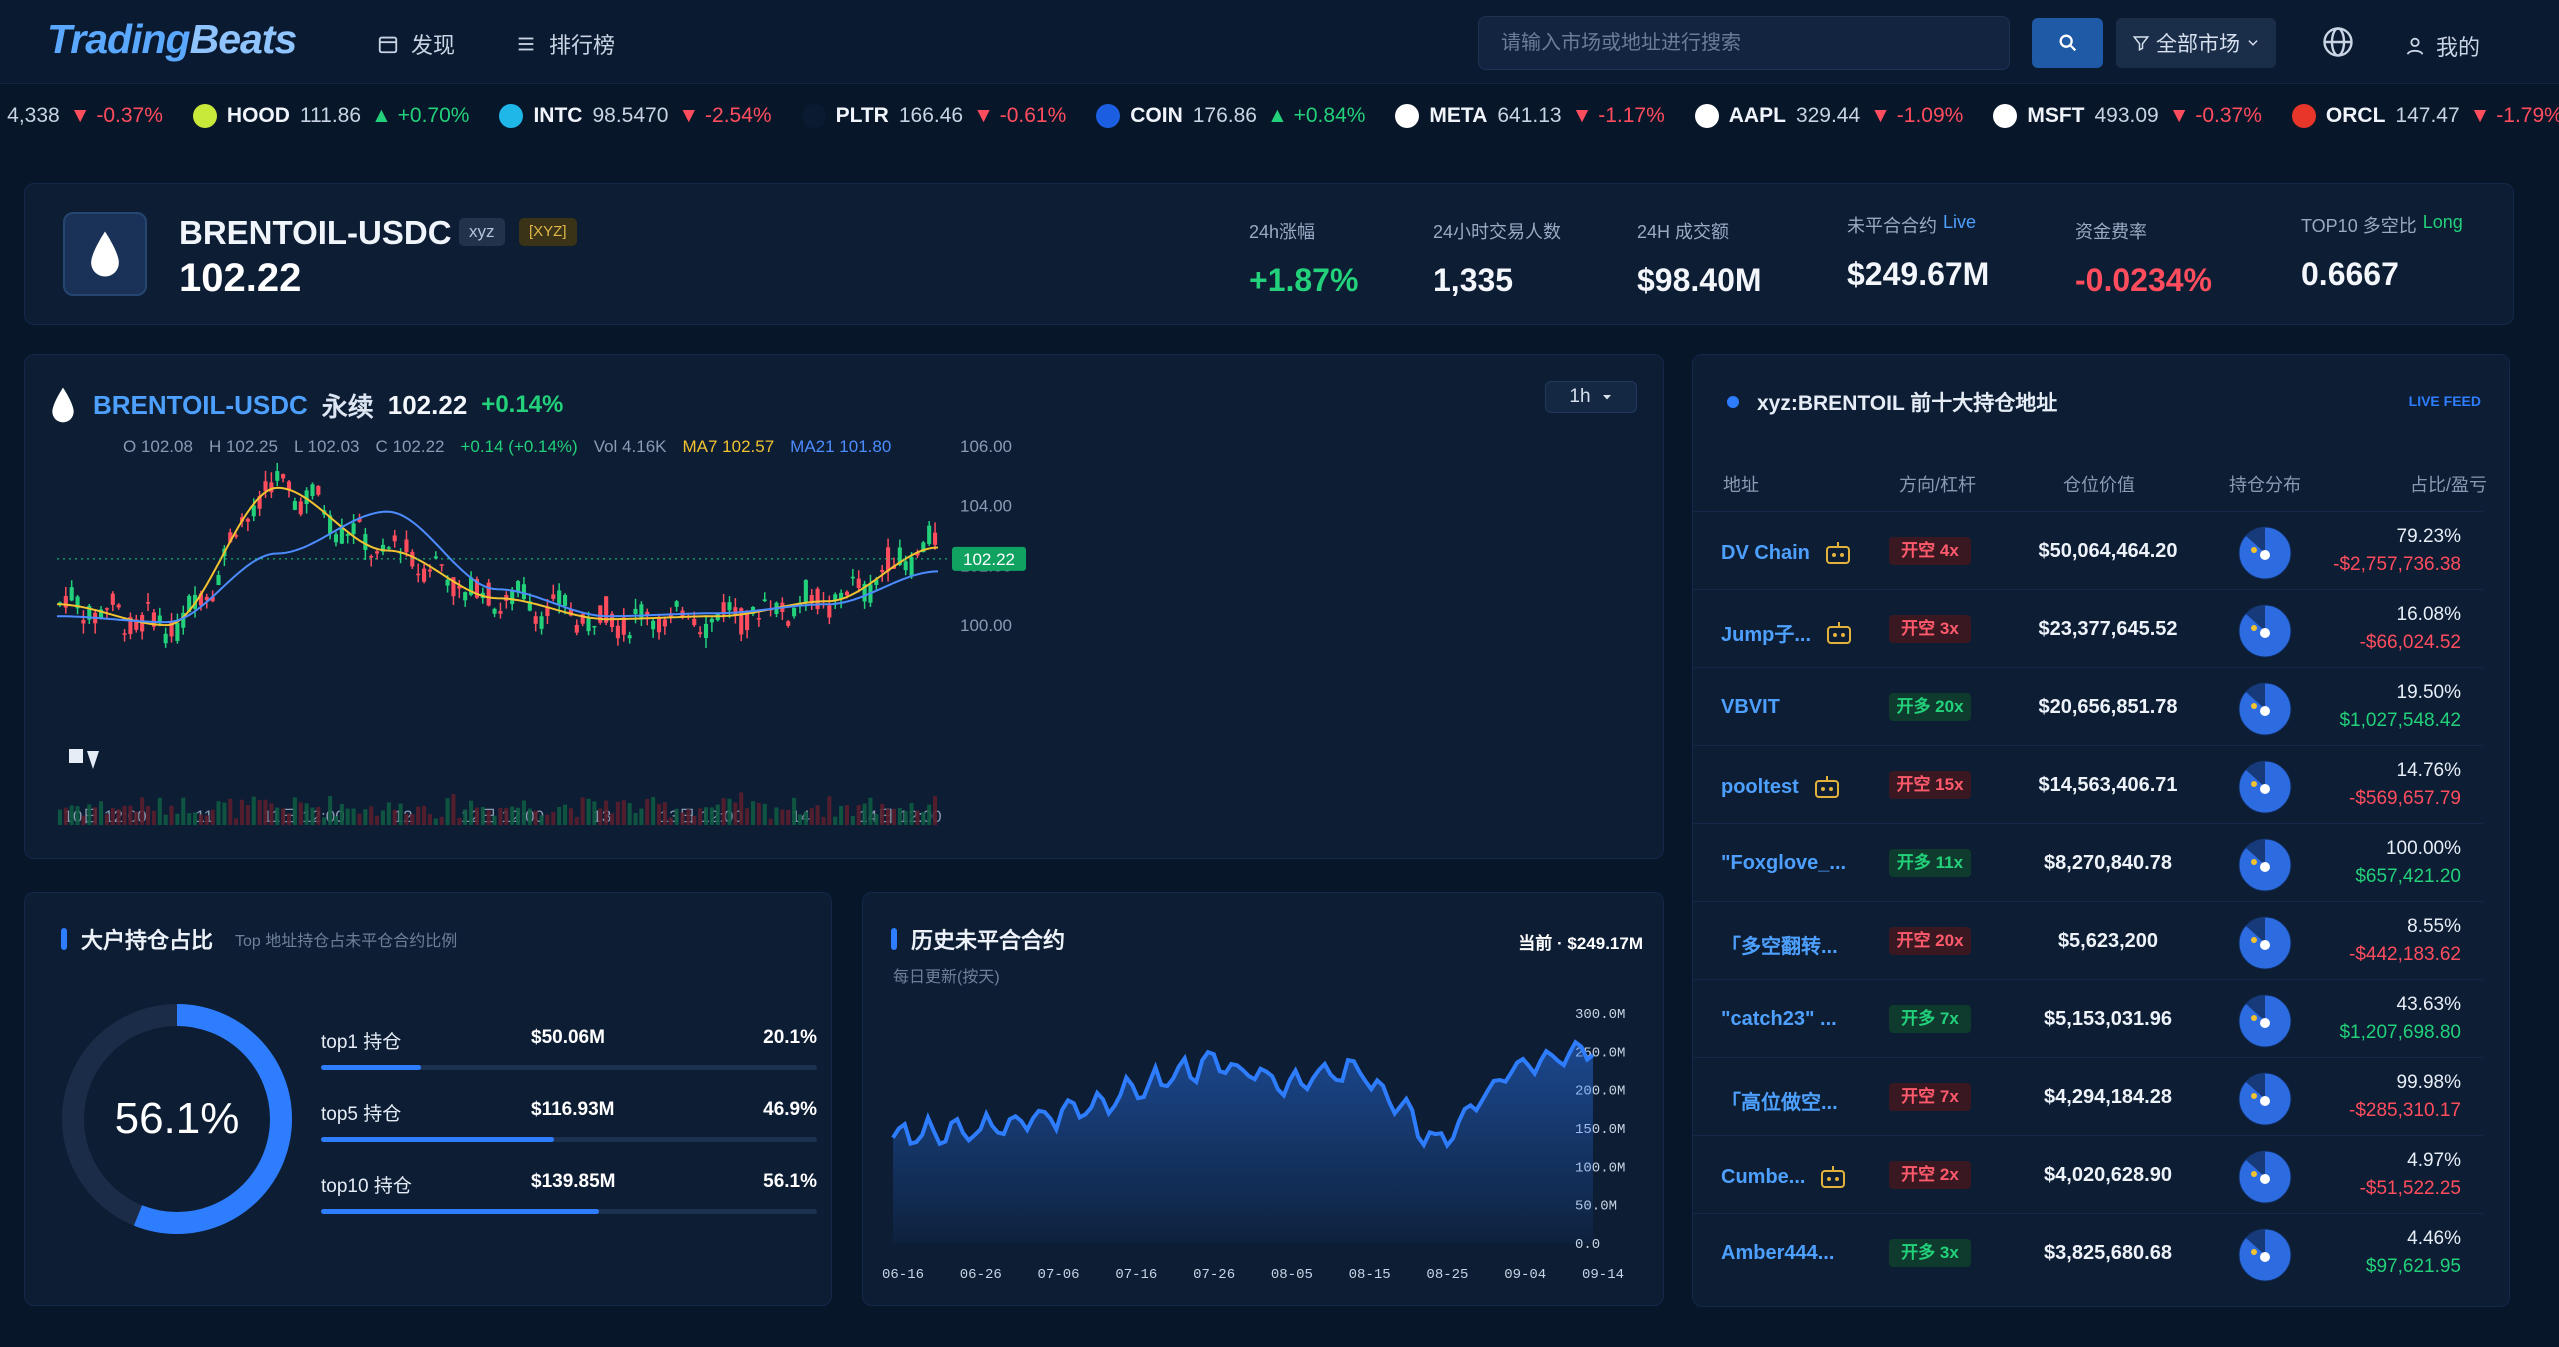  I want to click on ticker-change-value: +0.70%, so click(433, 115).